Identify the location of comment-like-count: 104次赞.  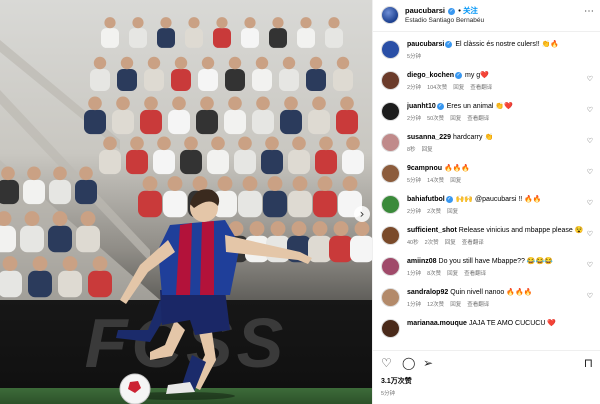
(437, 88).